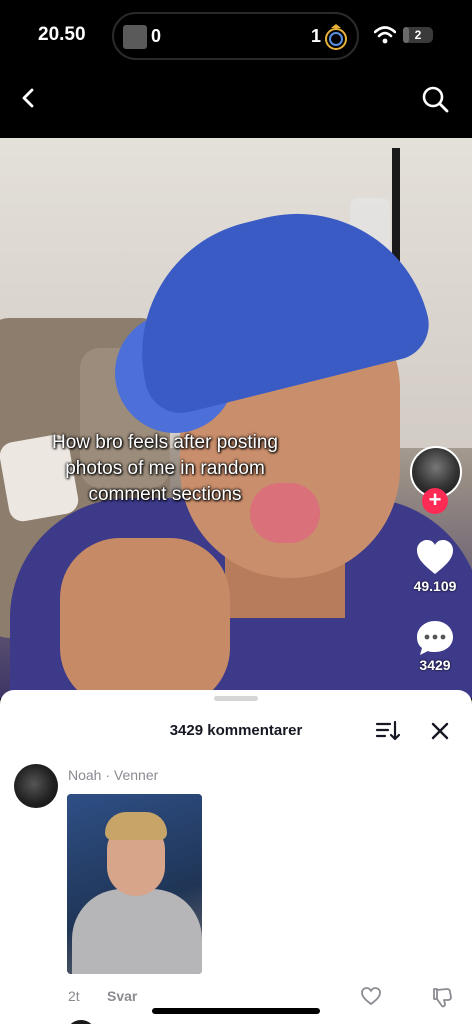 The height and width of the screenshot is (1024, 472). I want to click on thumbs-down-icon, so click(442, 997).